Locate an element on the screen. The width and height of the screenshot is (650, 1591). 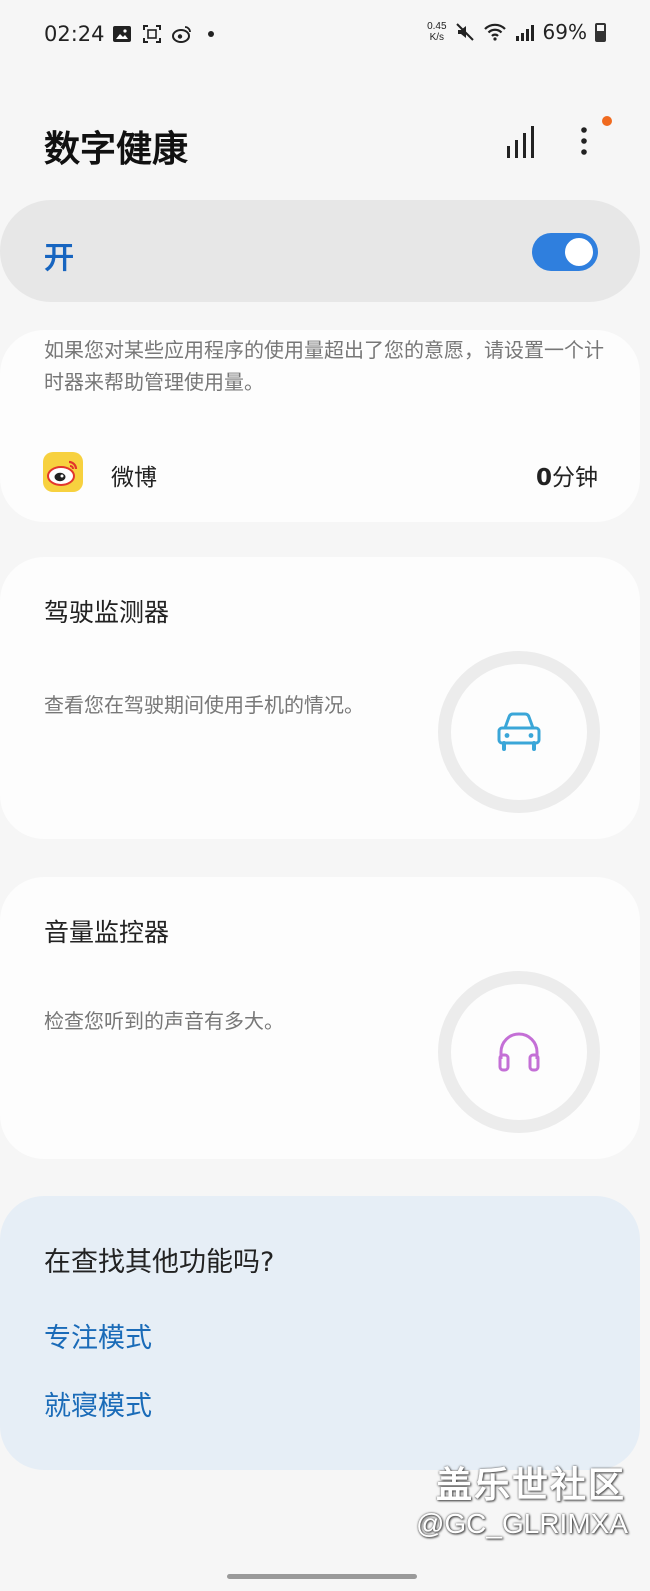
driving-monitor-title: 驾驶监测器 is located at coordinates (107, 612).